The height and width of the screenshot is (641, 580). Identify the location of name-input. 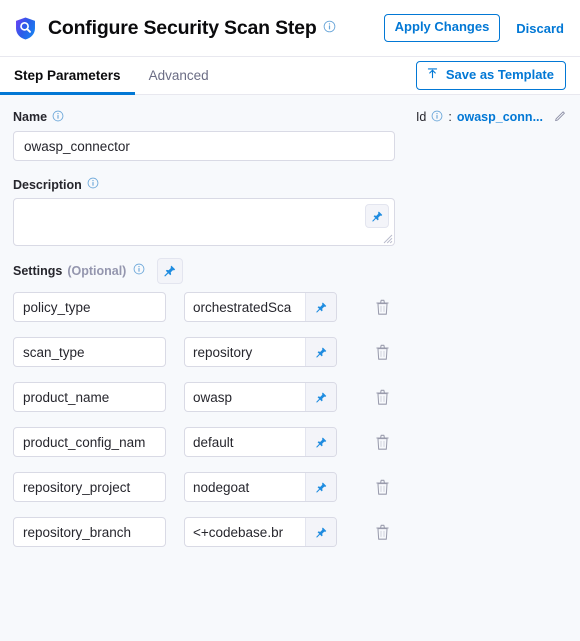
(204, 146).